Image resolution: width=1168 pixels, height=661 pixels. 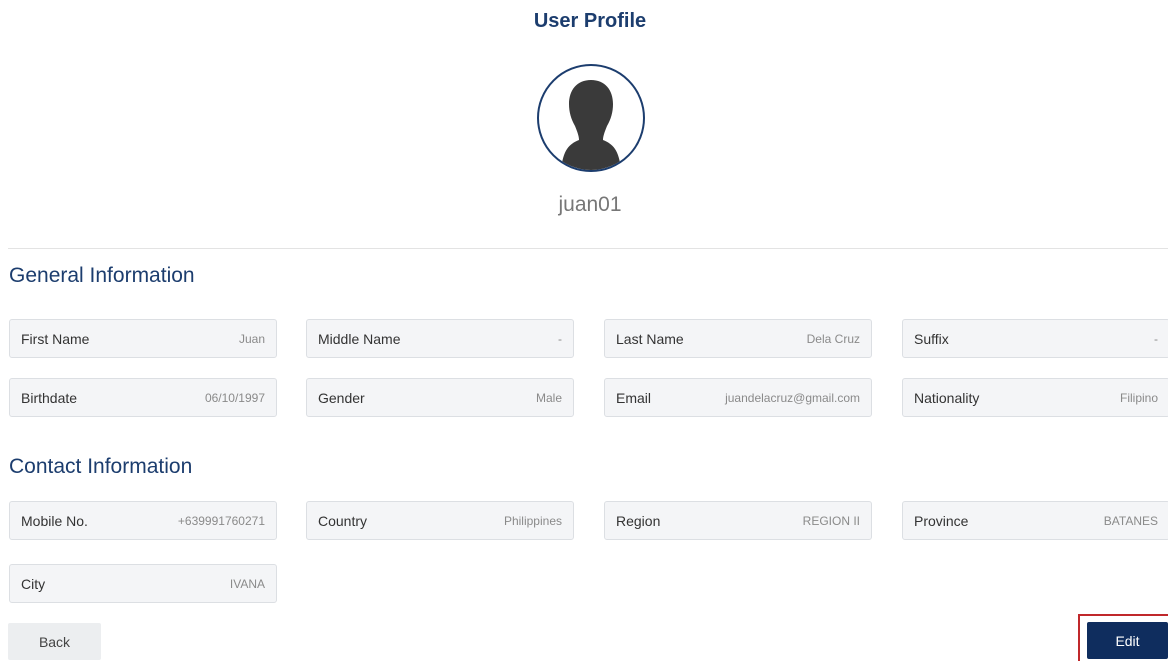 What do you see at coordinates (947, 397) in the screenshot?
I see `field-label: Nationality` at bounding box center [947, 397].